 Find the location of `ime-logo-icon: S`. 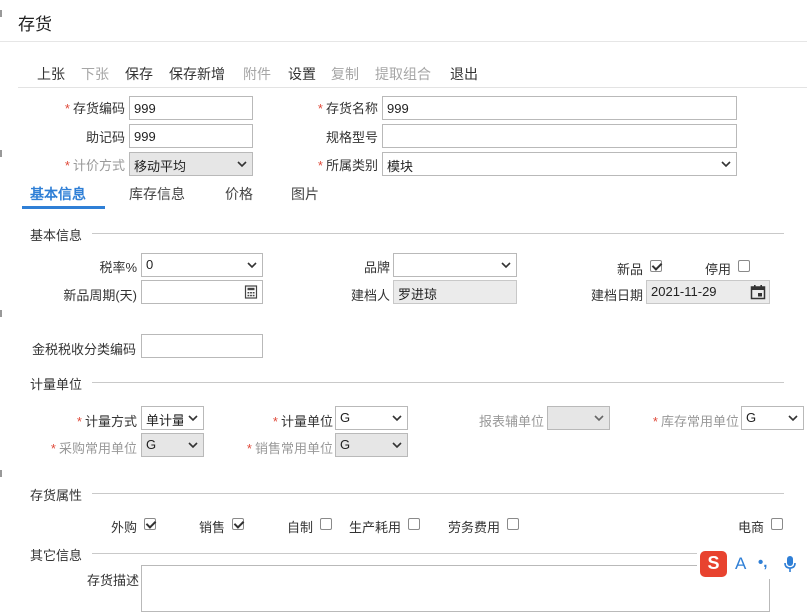

ime-logo-icon: S is located at coordinates (713, 564).